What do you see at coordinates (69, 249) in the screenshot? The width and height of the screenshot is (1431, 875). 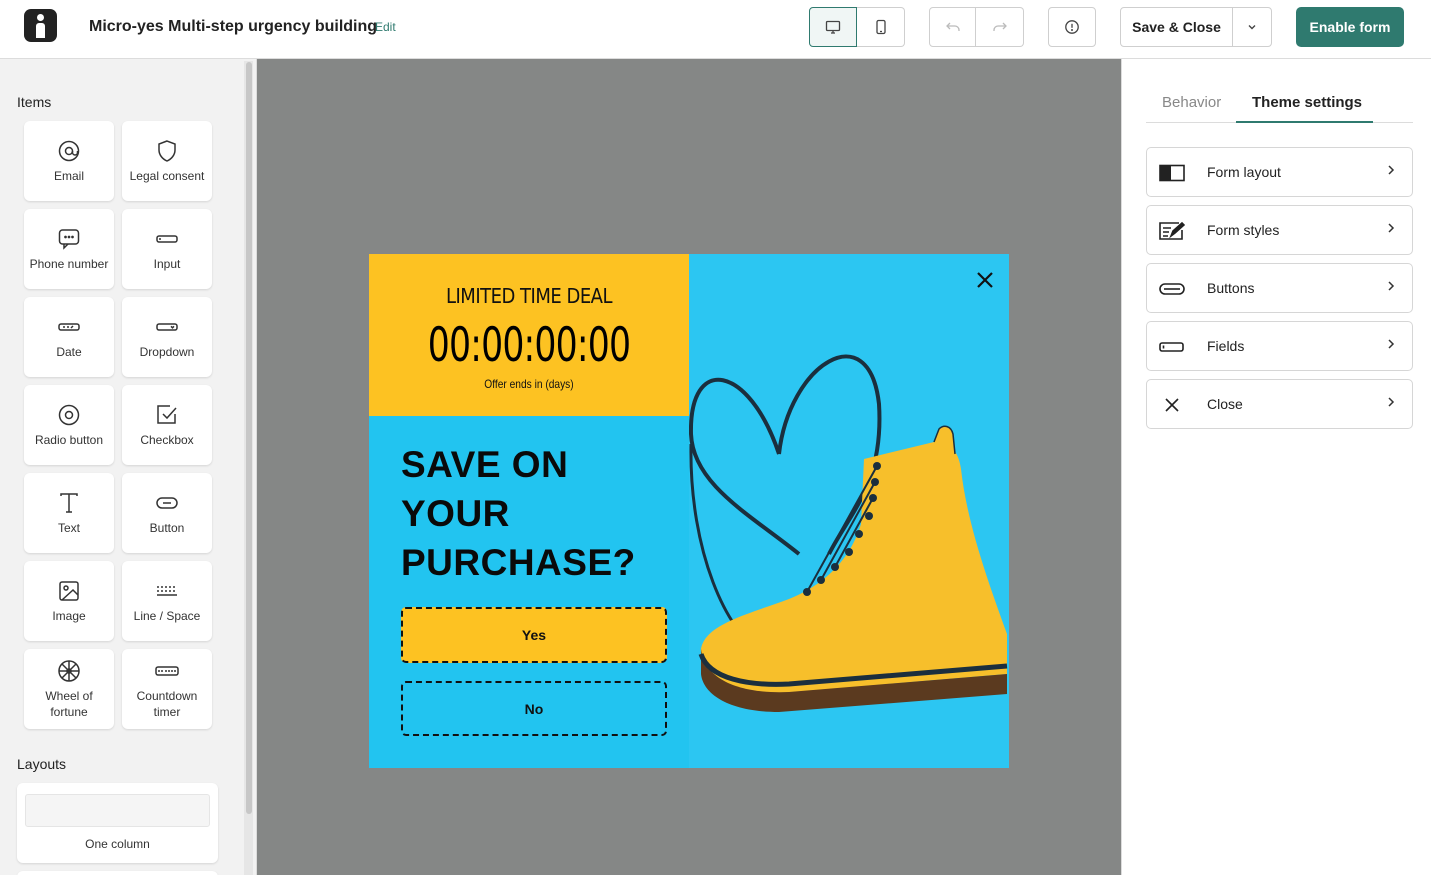 I see `item-phone-number: Phone number` at bounding box center [69, 249].